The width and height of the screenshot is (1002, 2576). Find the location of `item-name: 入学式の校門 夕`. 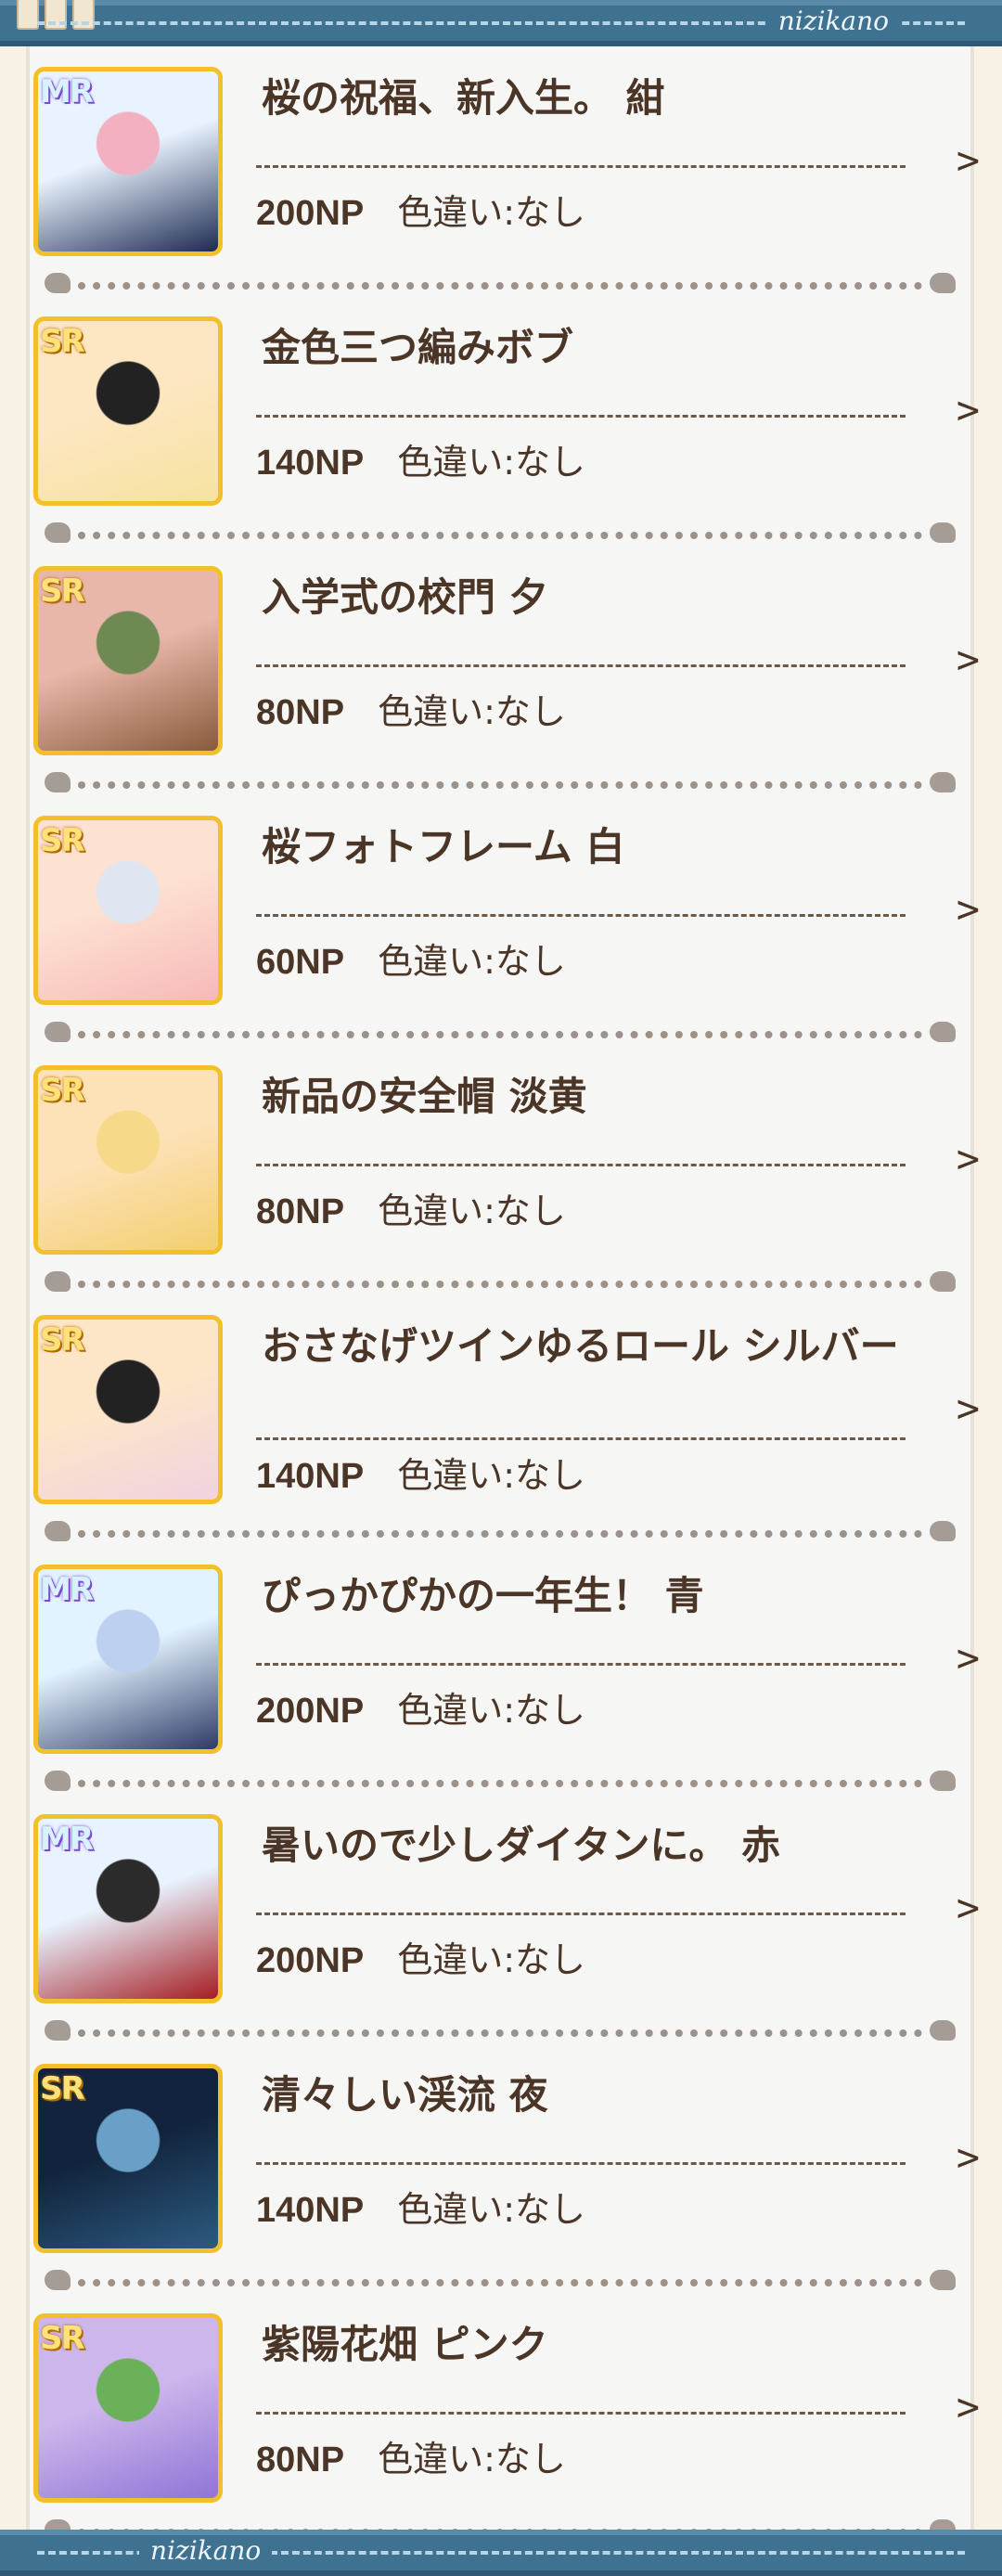

item-name: 入学式の校門 夕 is located at coordinates (405, 597).